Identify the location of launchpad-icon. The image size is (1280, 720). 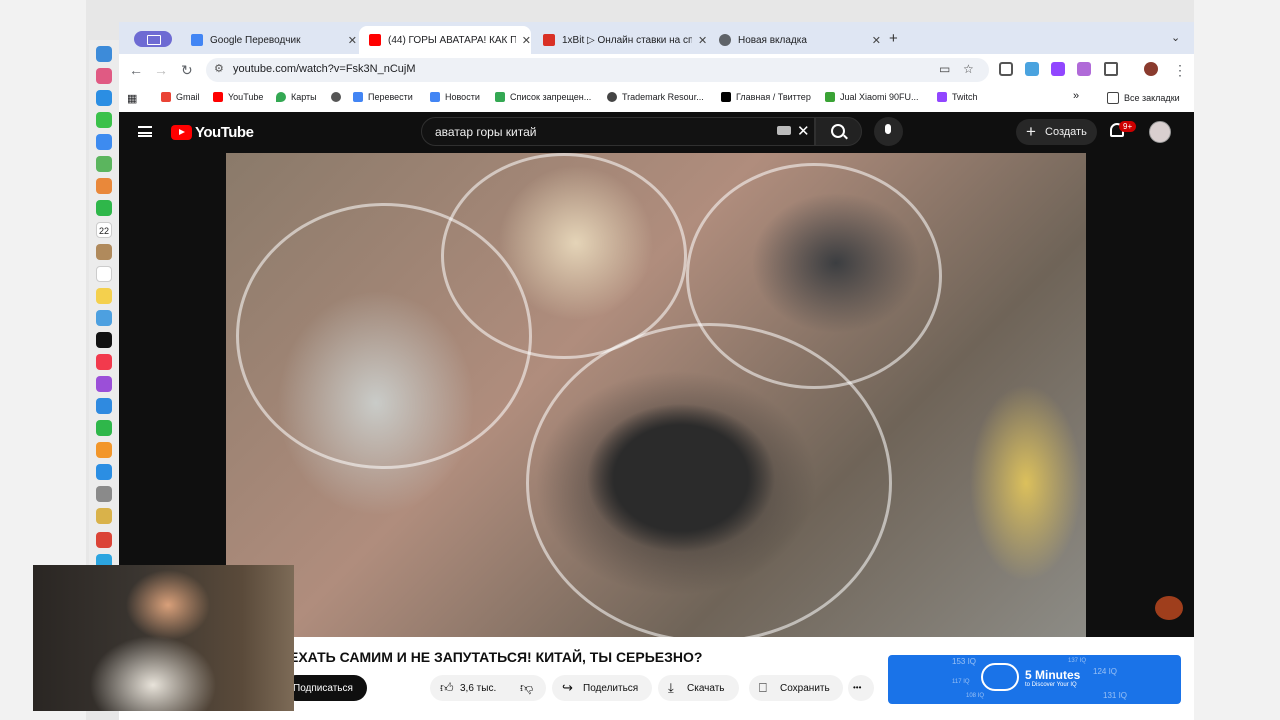
(104, 76).